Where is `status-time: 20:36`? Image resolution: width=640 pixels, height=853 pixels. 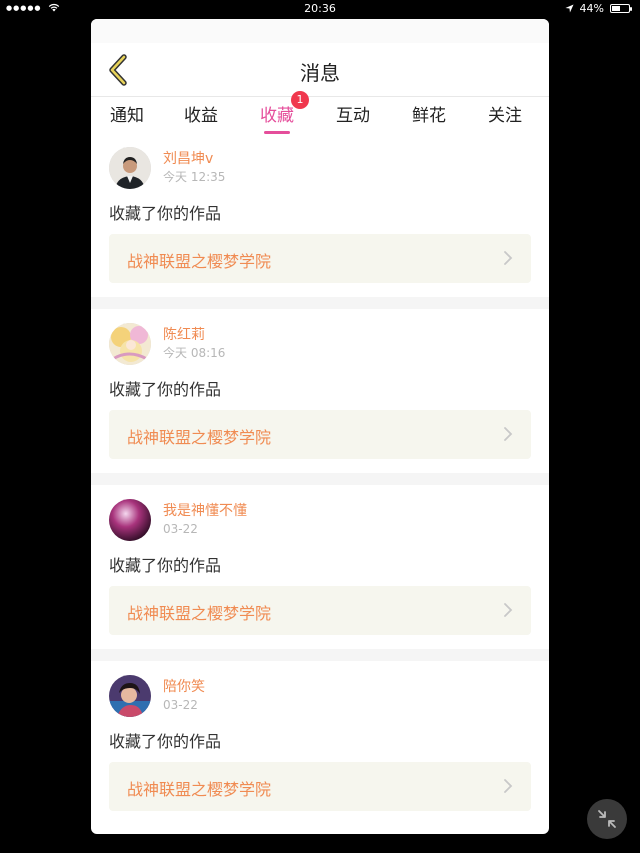
status-time: 20:36 is located at coordinates (320, 8).